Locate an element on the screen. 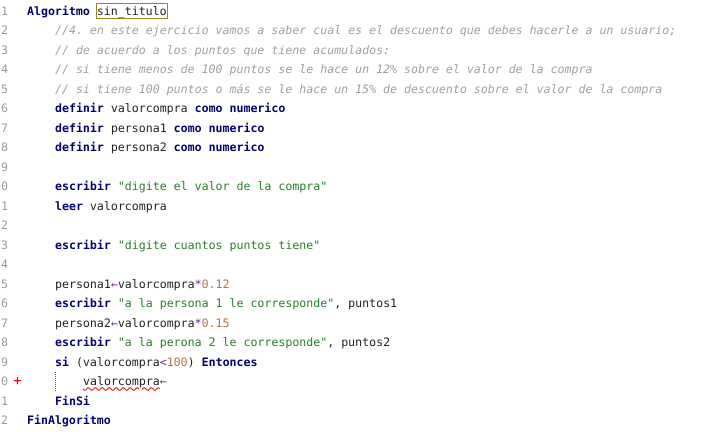 Image resolution: width=710 pixels, height=432 pixels. code-line: definir valorcompra como numerico is located at coordinates (170, 108).